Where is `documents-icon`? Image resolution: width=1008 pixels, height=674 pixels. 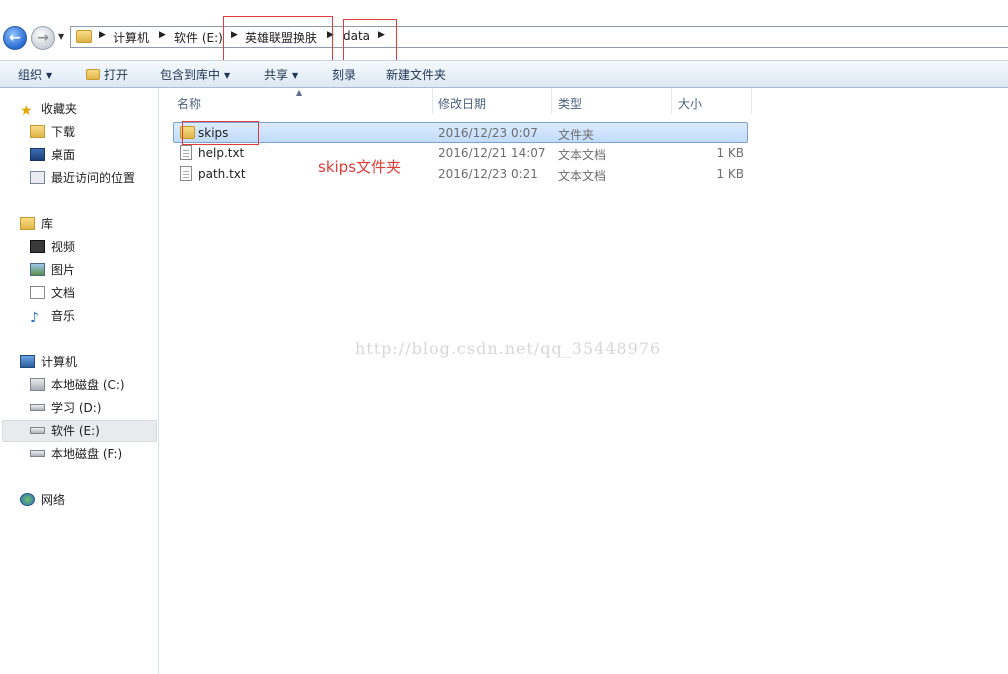
documents-icon is located at coordinates (37, 292).